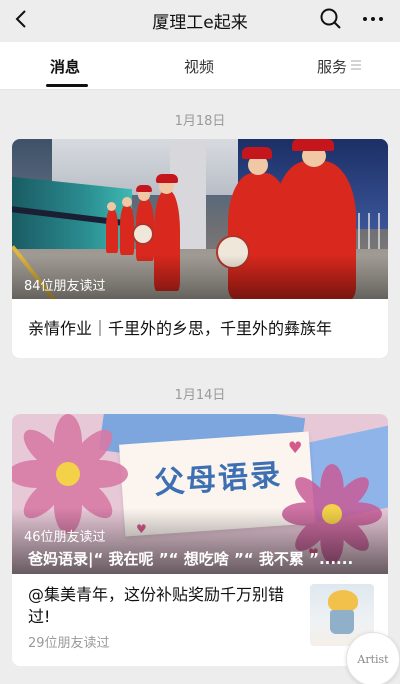 The image size is (400, 684). What do you see at coordinates (200, 121) in the screenshot?
I see `date-separator: 1月18日` at bounding box center [200, 121].